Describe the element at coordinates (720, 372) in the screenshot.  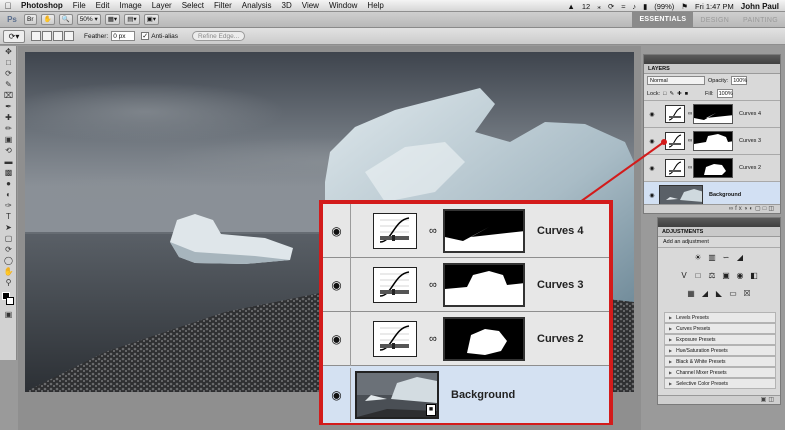
I see `preset-channel-mixer: Channel Mixer Presets` at that location.